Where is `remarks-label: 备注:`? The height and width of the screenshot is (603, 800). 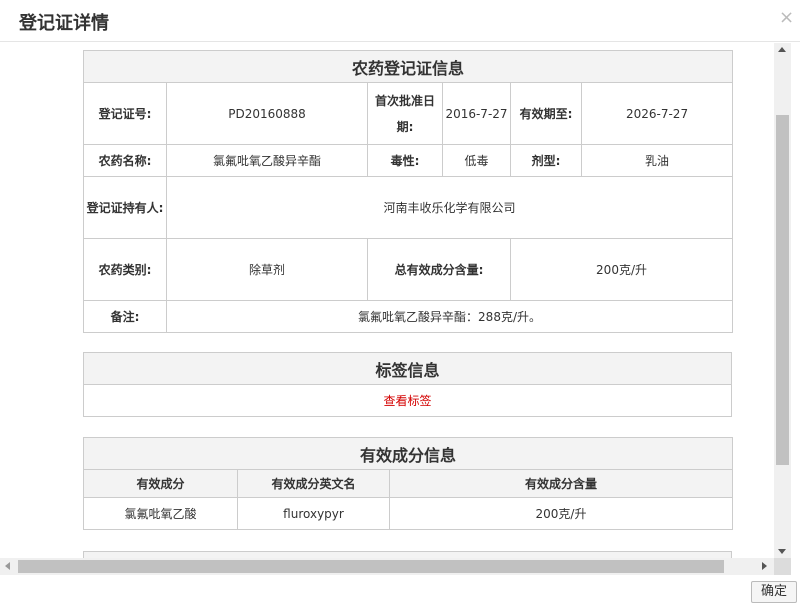
remarks-label: 备注: is located at coordinates (125, 316).